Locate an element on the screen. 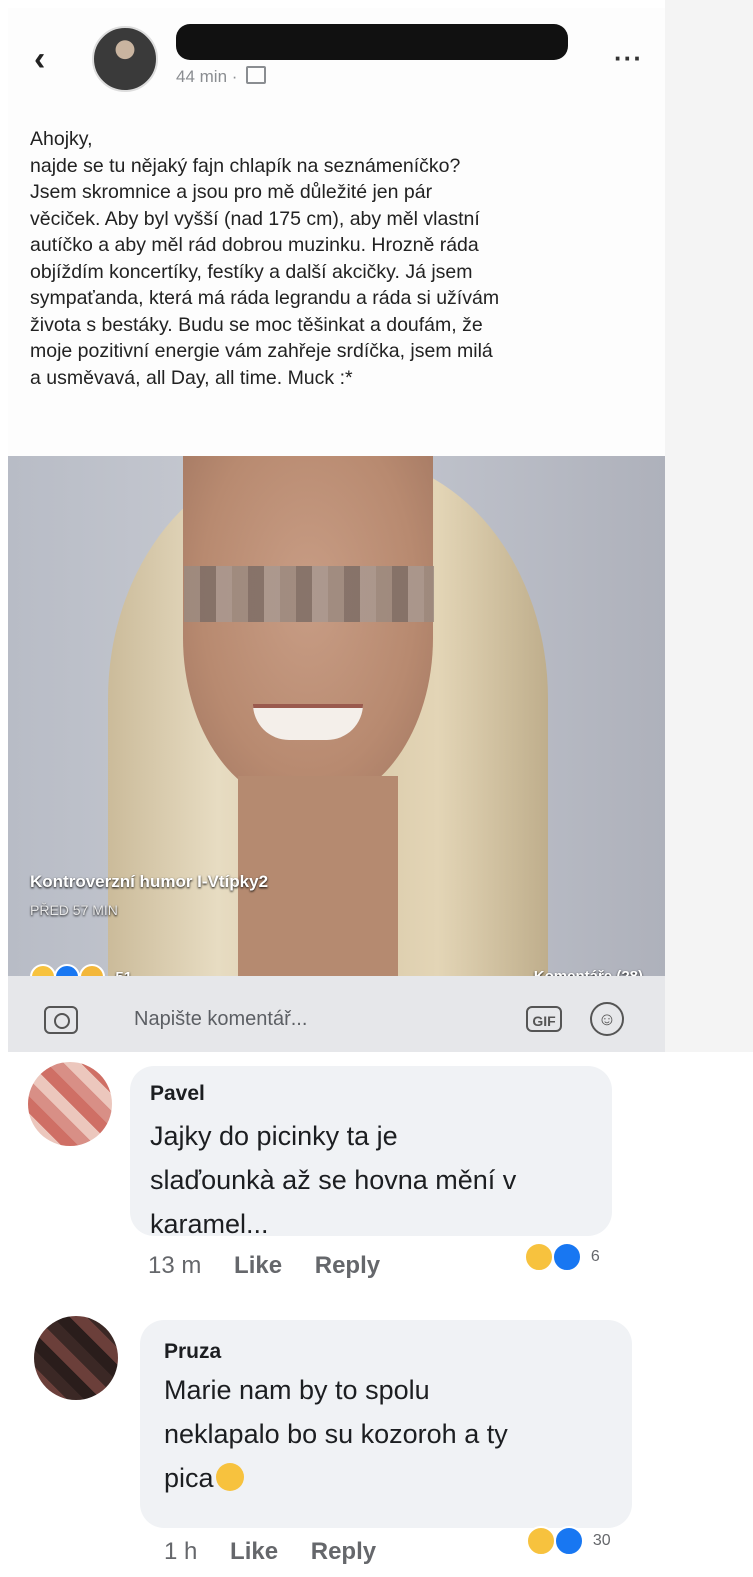  camera-icon is located at coordinates (61, 1020).